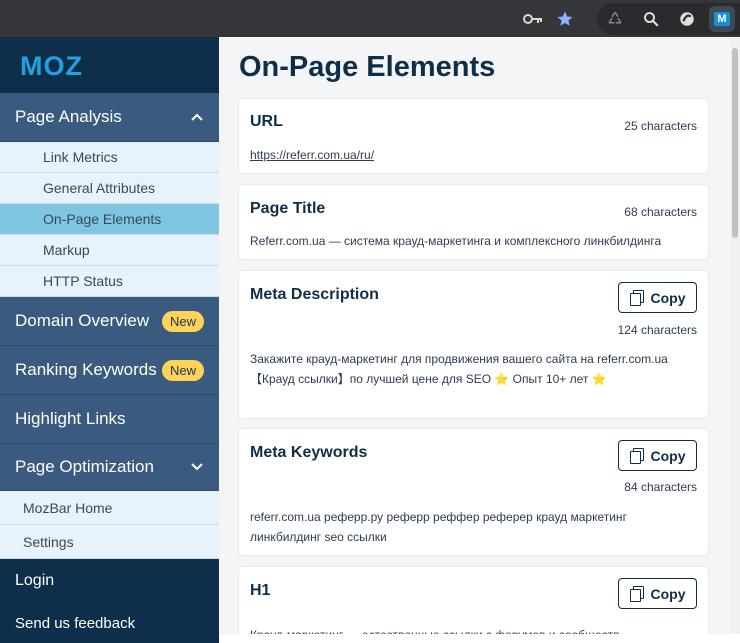 The height and width of the screenshot is (643, 740). What do you see at coordinates (109, 157) in the screenshot?
I see `sidebar-item-link-metrics: Link Metrics` at bounding box center [109, 157].